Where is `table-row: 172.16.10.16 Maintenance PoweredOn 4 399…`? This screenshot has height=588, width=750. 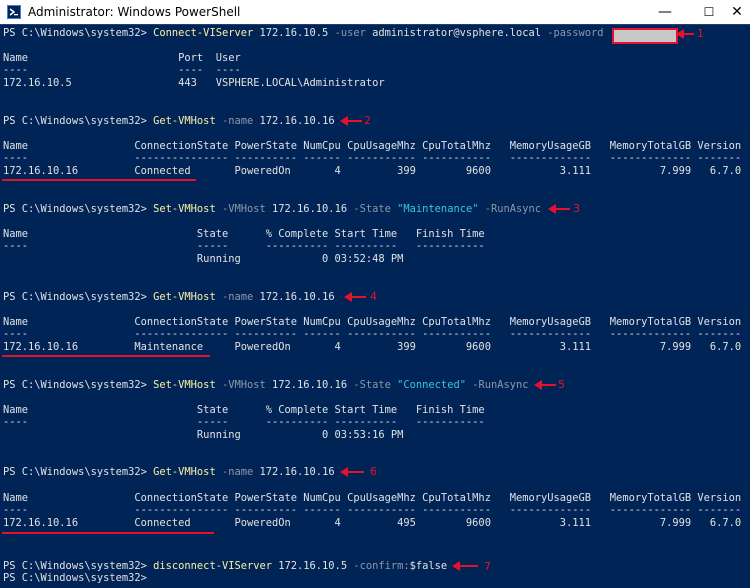 table-row: 172.16.10.16 Maintenance PoweredOn 4 399… is located at coordinates (372, 347).